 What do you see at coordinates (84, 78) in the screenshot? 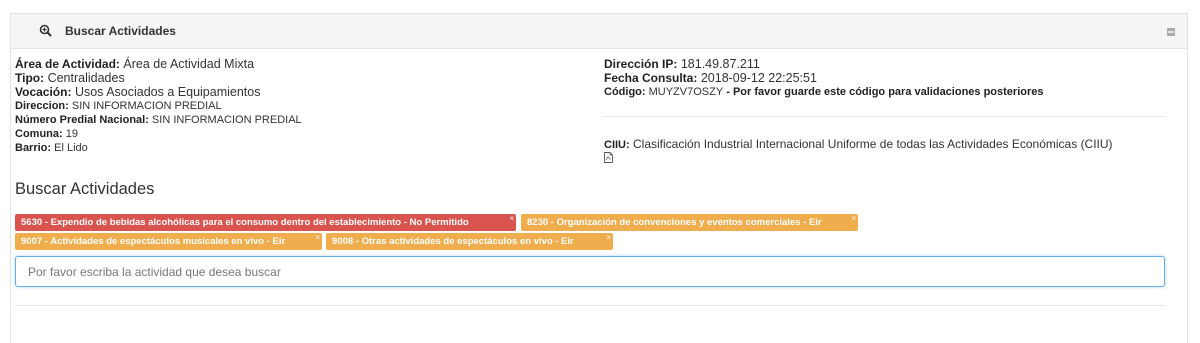
I see `info-value: Centralidades` at bounding box center [84, 78].